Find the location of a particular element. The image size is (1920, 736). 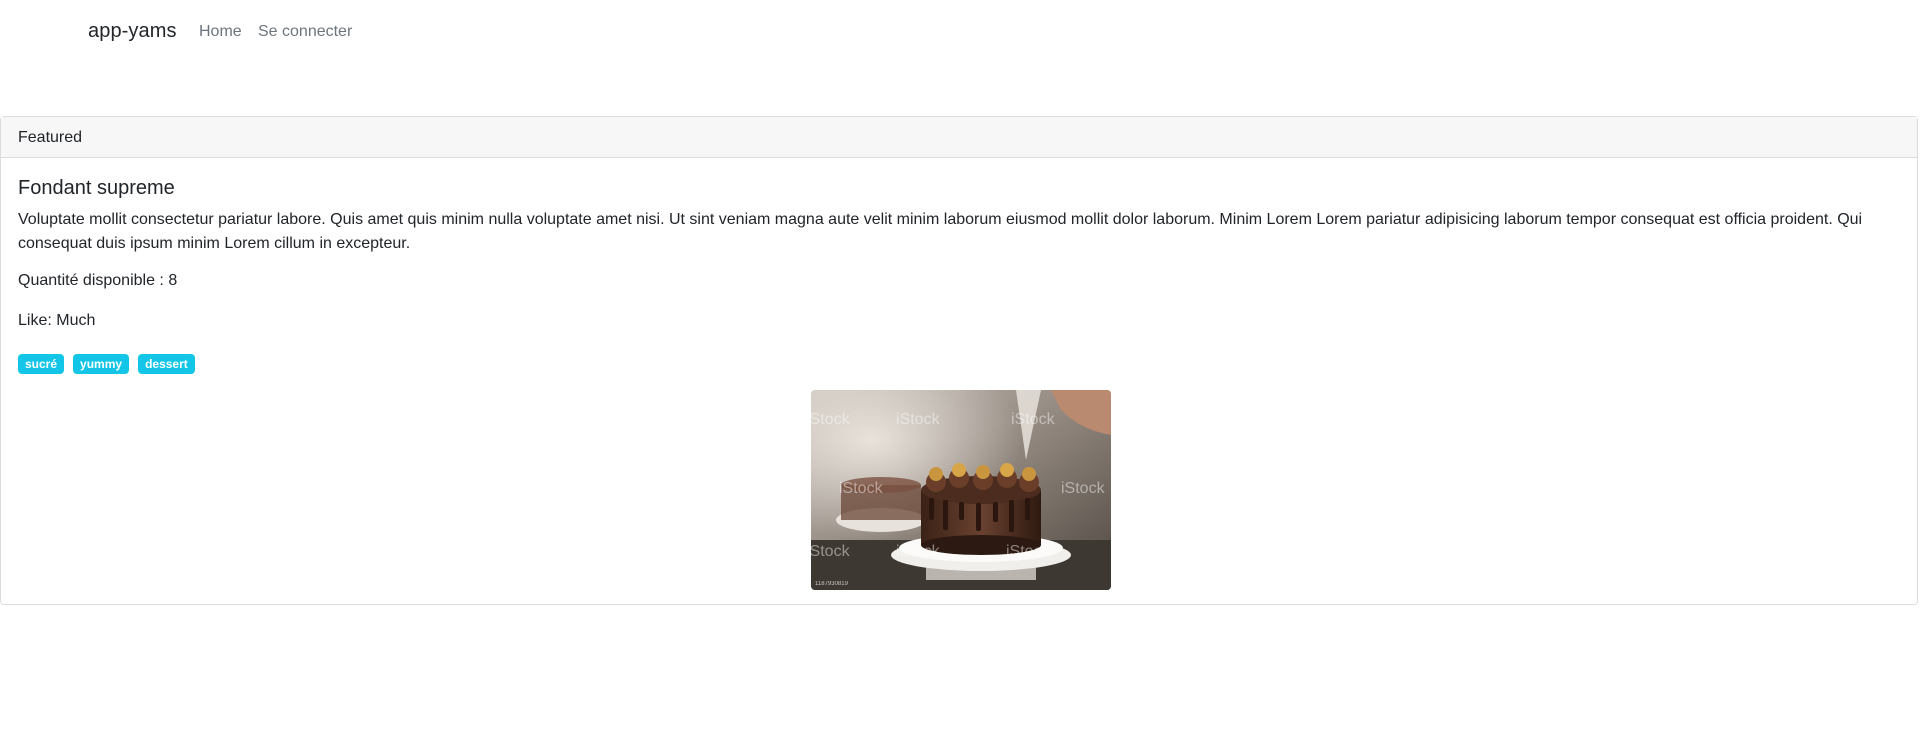

tag-badge-sucre: sucré is located at coordinates (41, 364).